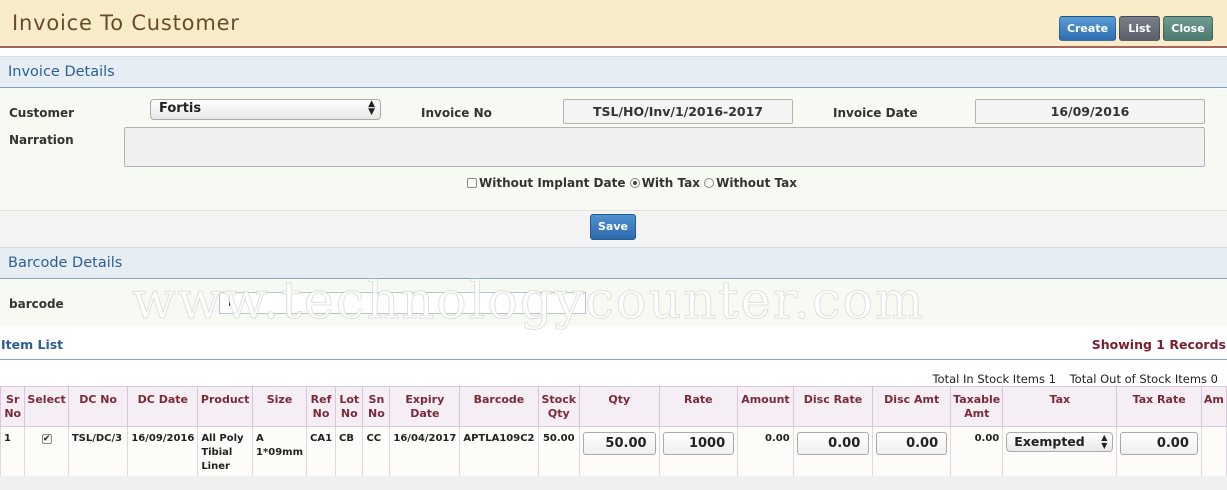  What do you see at coordinates (619, 443) in the screenshot?
I see `qty-input: 50.00` at bounding box center [619, 443].